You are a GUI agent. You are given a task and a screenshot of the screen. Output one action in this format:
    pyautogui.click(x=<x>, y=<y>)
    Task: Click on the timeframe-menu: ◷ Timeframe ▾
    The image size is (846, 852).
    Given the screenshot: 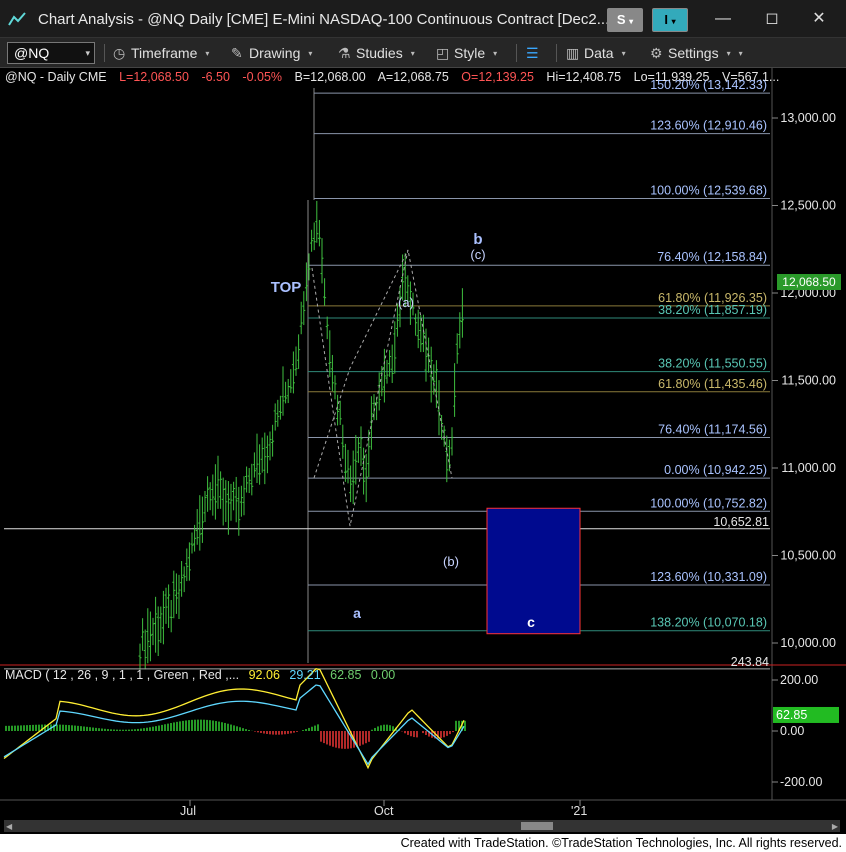 What is the action you would take?
    pyautogui.click(x=161, y=53)
    